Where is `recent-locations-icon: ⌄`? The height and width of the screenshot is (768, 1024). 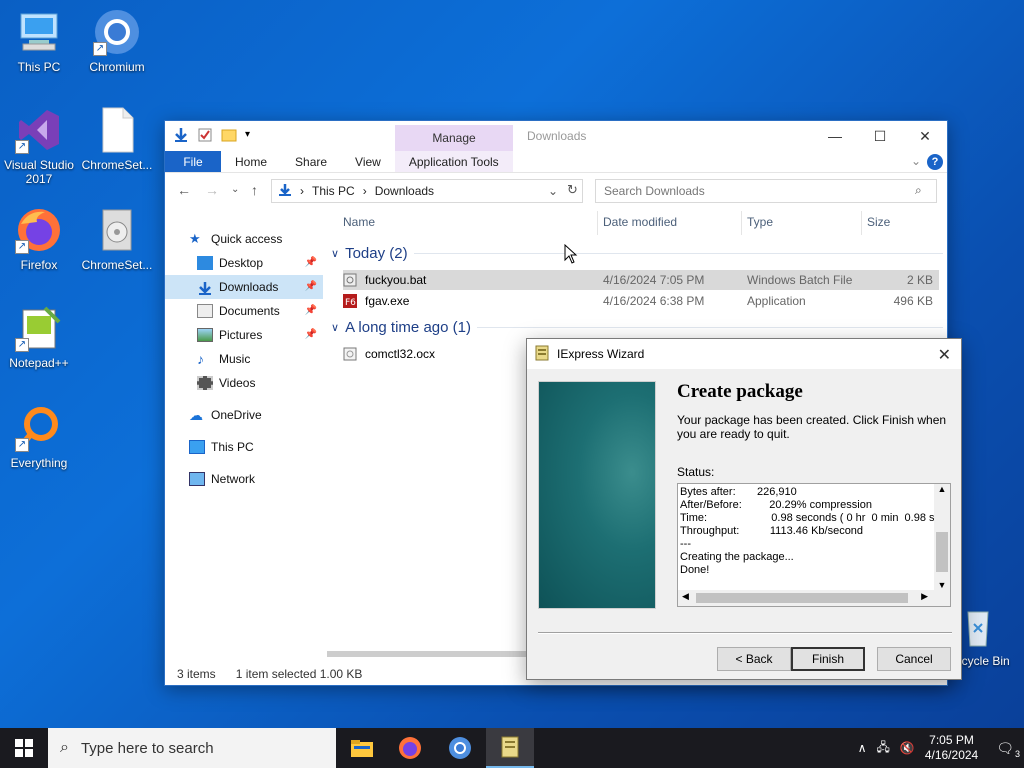 recent-locations-icon: ⌄ is located at coordinates (235, 189).